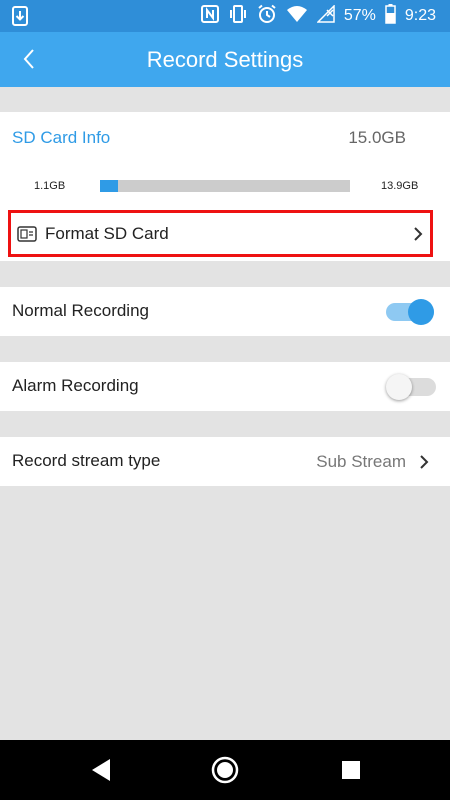 The height and width of the screenshot is (800, 450). I want to click on home-circle-icon, so click(225, 770).